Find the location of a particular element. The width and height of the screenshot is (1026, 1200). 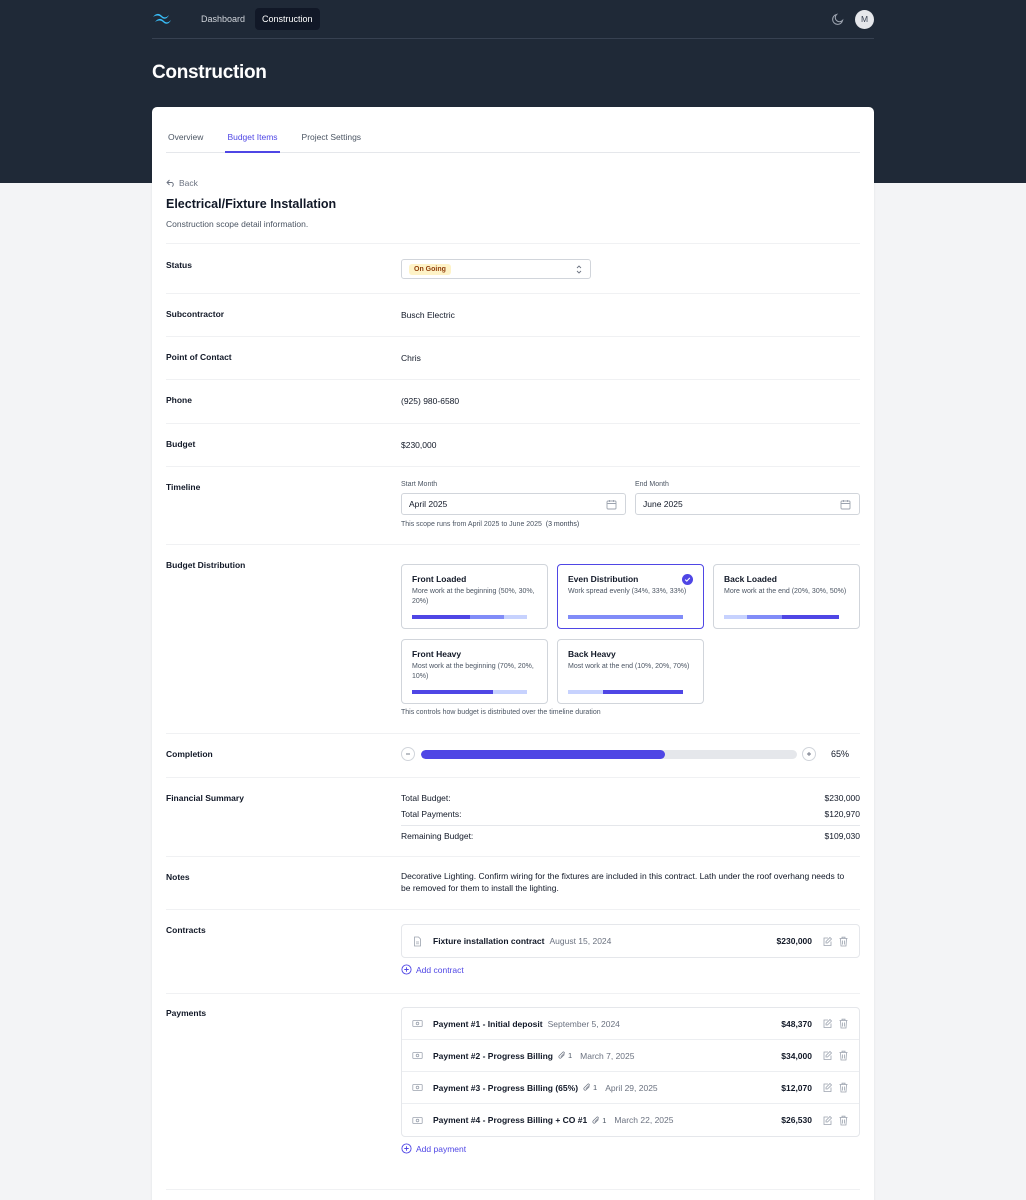

end-month-input: June 2025 is located at coordinates (747, 504).